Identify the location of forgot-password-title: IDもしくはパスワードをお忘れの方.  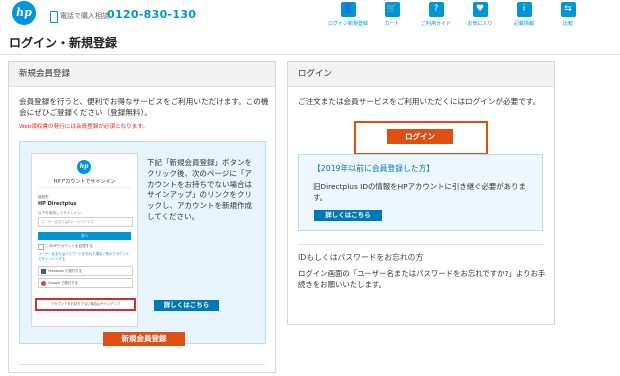
(361, 257).